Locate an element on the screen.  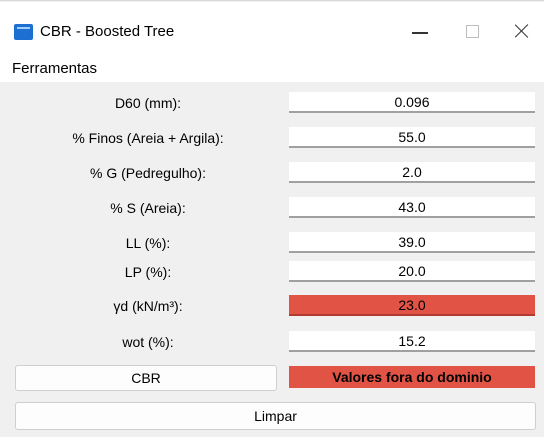
minimize-button is located at coordinates (420, 31).